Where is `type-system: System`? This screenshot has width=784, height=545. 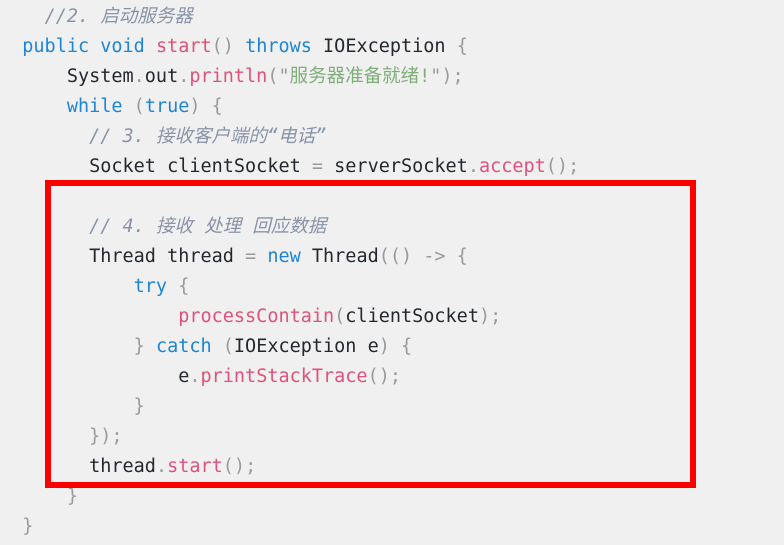
type-system: System is located at coordinates (100, 76).